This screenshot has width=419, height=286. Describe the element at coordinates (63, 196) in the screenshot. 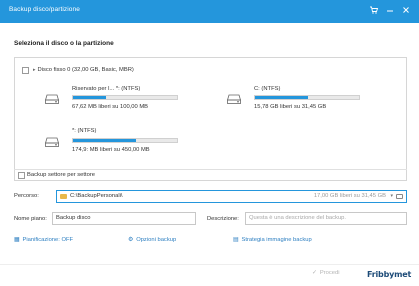

I see `folder-icon` at that location.